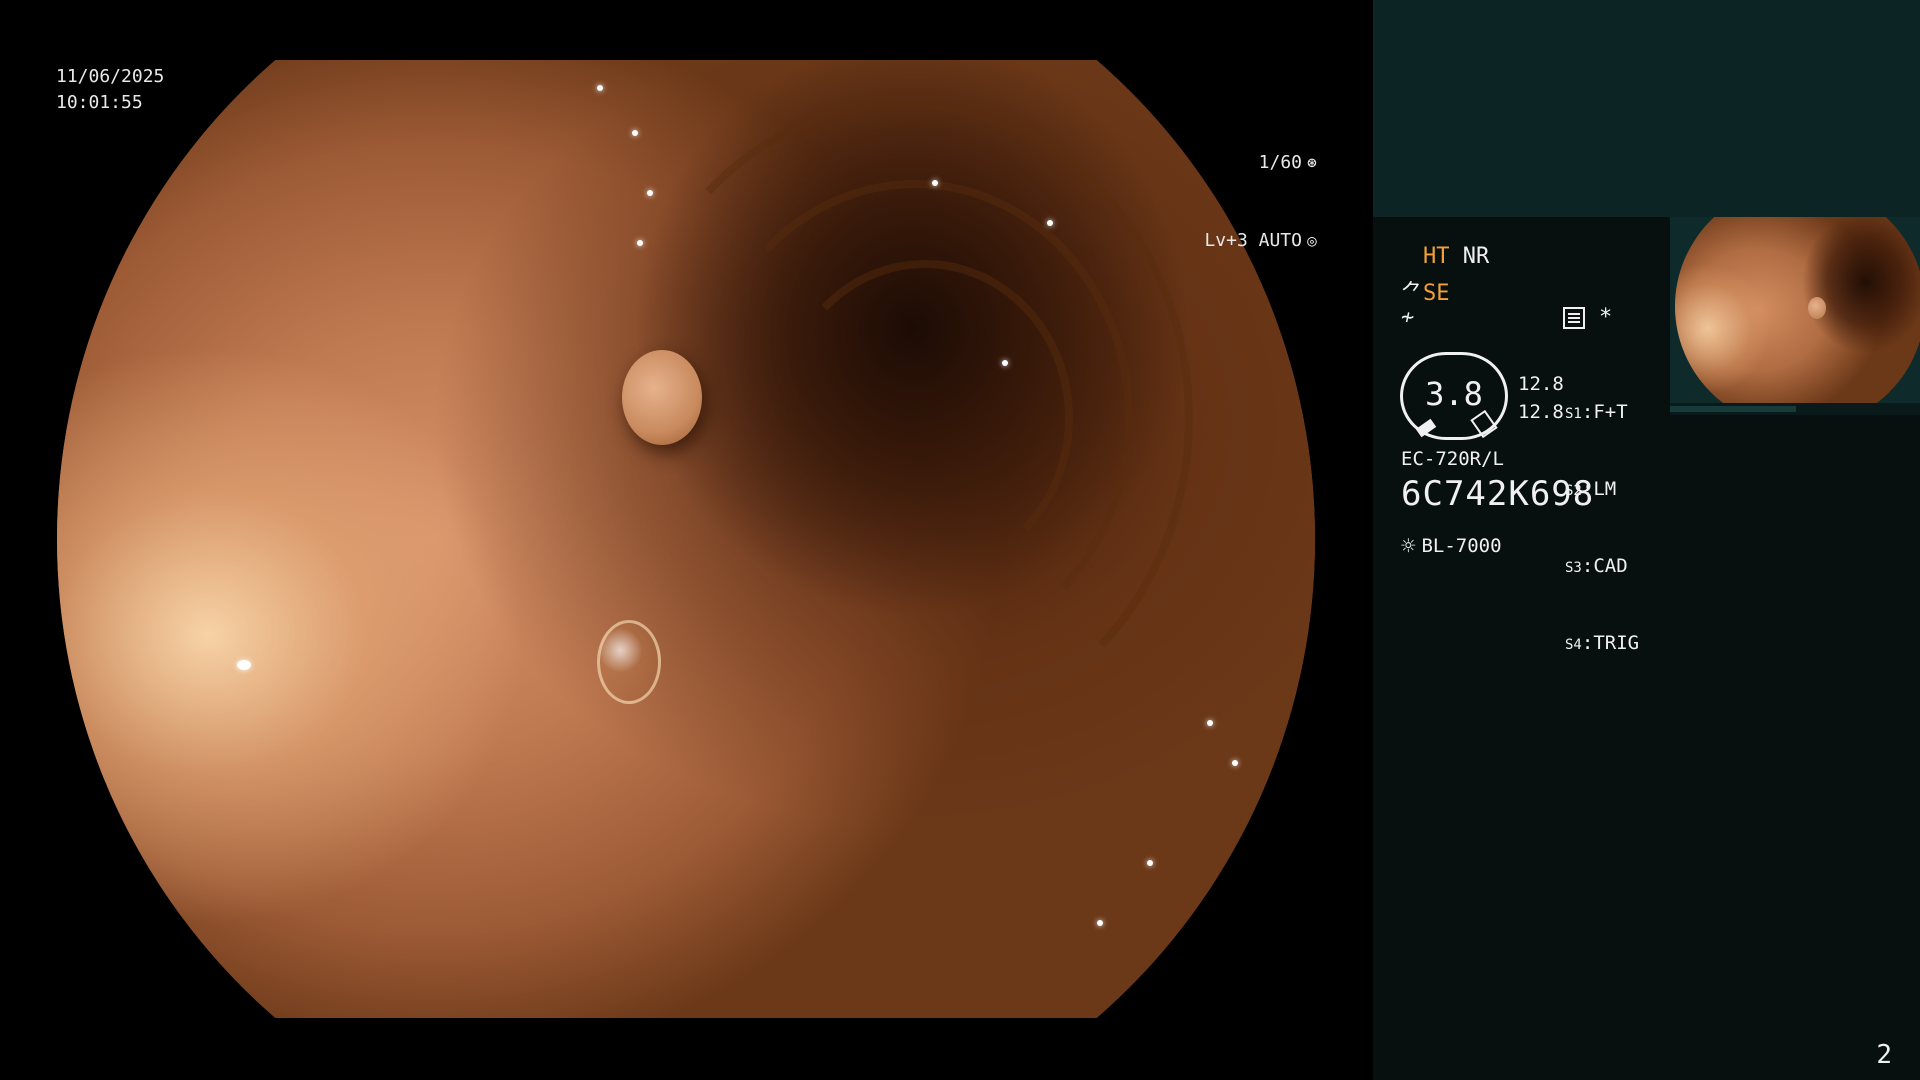 The image size is (1920, 1080). Describe the element at coordinates (99, 102) in the screenshot. I see `time-text: 10:01:55` at that location.